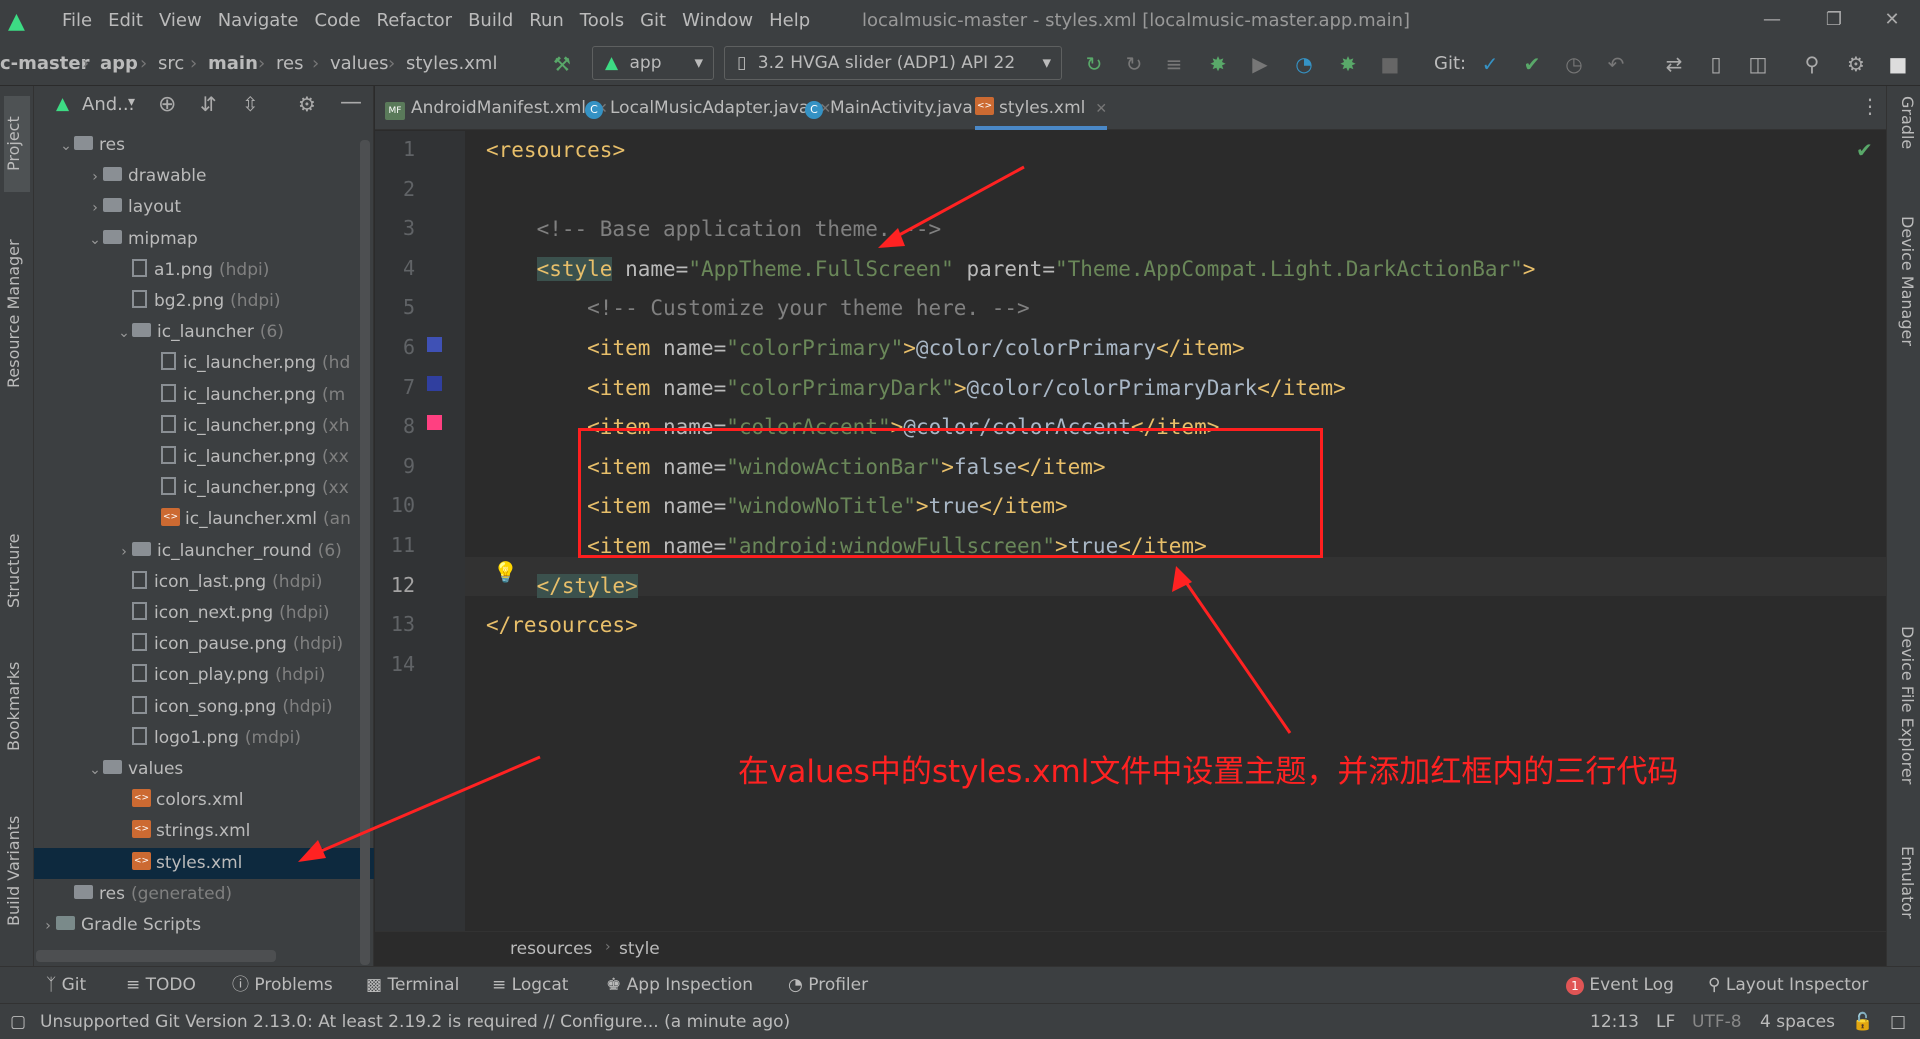 This screenshot has height=1039, width=1920. Describe the element at coordinates (562, 64) in the screenshot. I see `hammer-icon: ⚒` at that location.